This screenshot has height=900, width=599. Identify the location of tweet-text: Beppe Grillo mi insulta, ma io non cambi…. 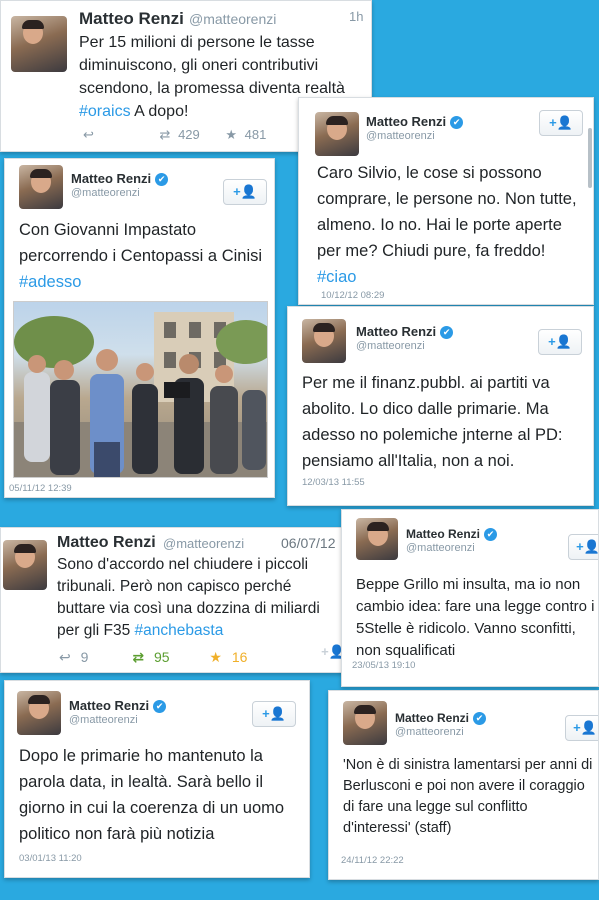
(475, 617).